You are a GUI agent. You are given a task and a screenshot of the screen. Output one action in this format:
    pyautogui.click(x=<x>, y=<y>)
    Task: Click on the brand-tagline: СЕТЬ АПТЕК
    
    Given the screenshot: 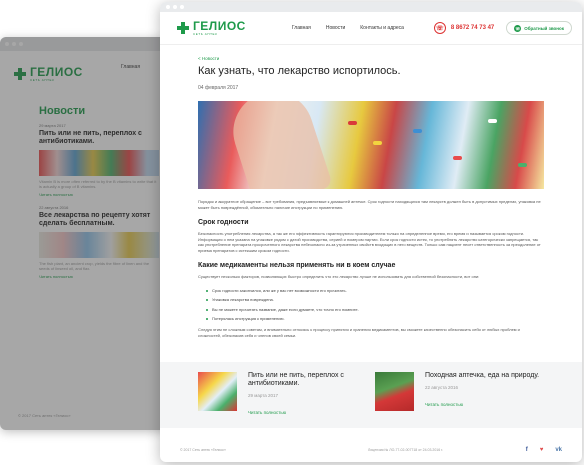 What is the action you would take?
    pyautogui.click(x=205, y=34)
    